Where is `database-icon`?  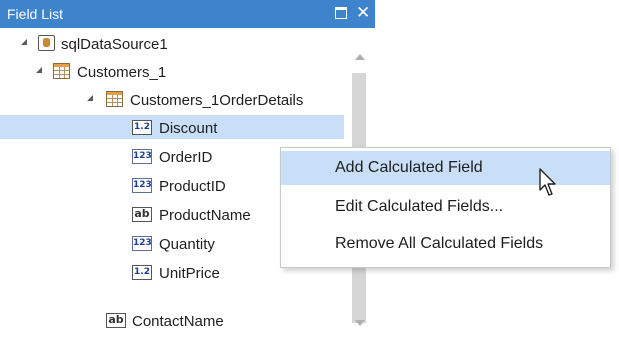
database-icon is located at coordinates (46, 43).